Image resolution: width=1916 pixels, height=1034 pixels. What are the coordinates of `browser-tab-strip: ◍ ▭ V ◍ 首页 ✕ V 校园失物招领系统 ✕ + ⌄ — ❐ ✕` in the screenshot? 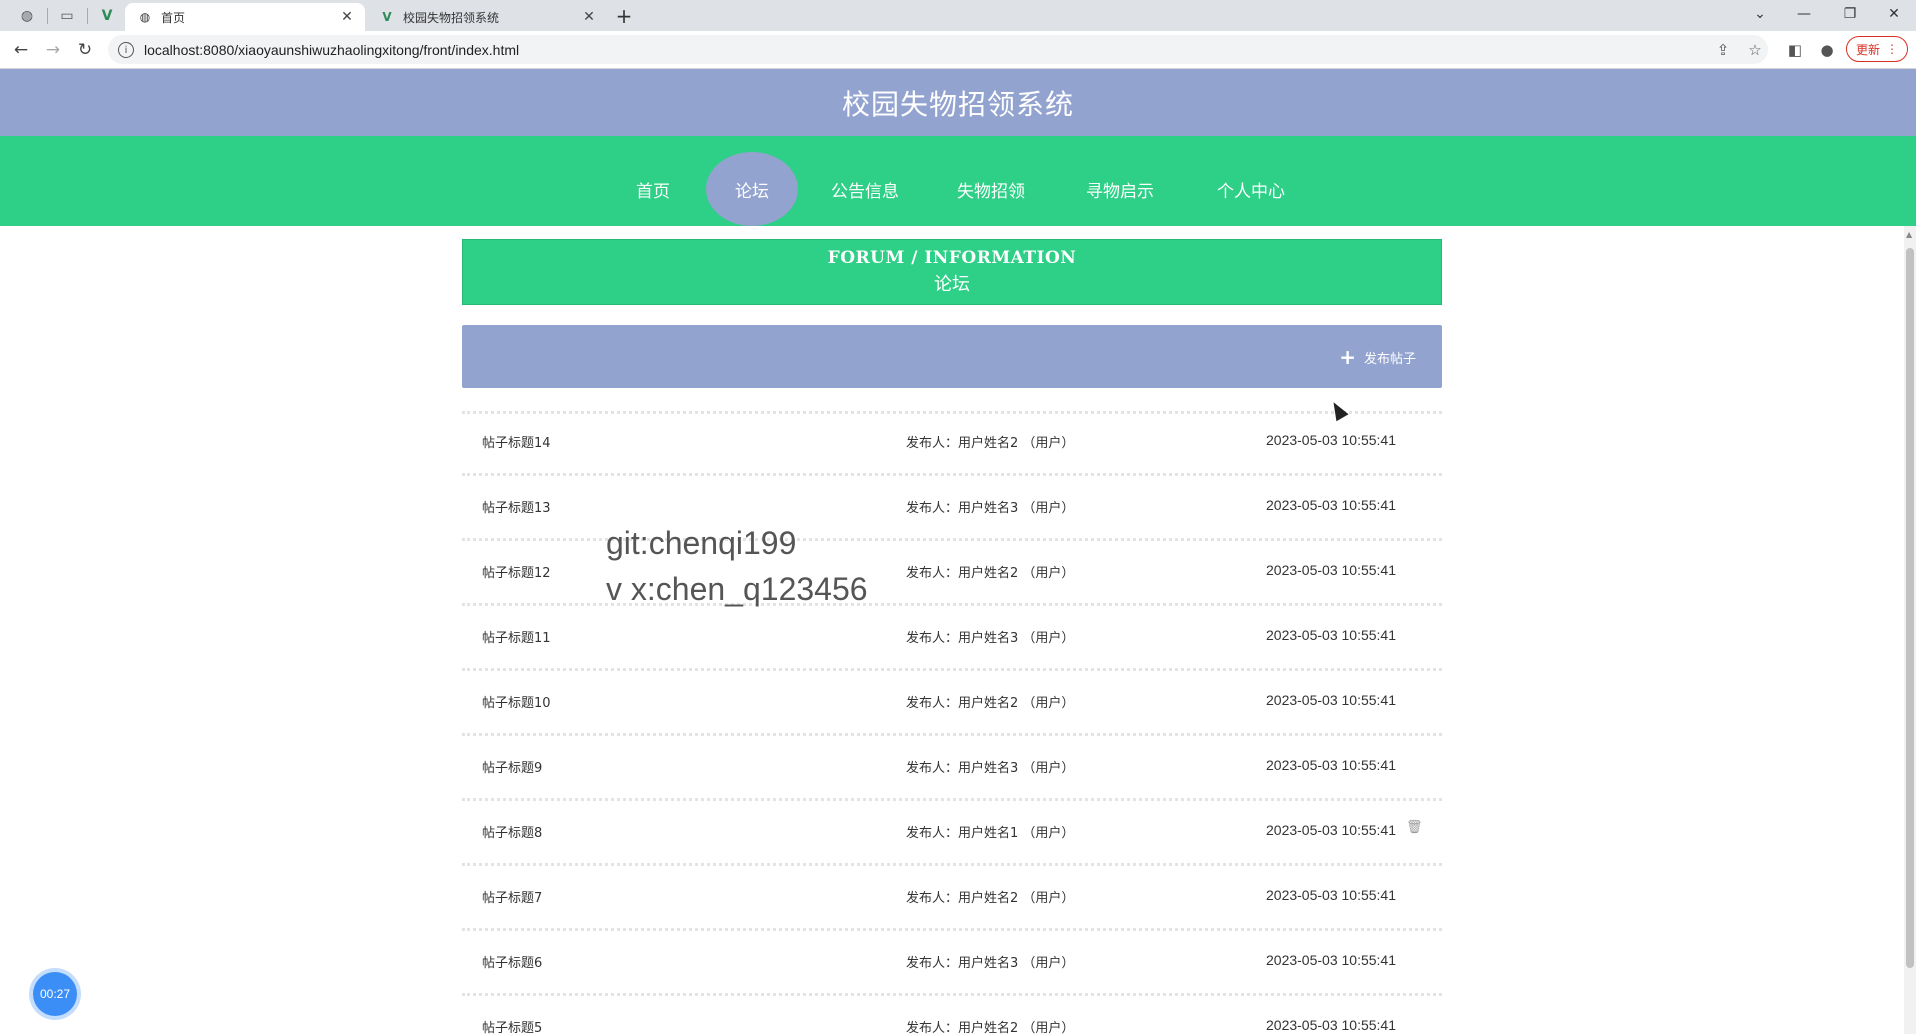 It's located at (958, 15).